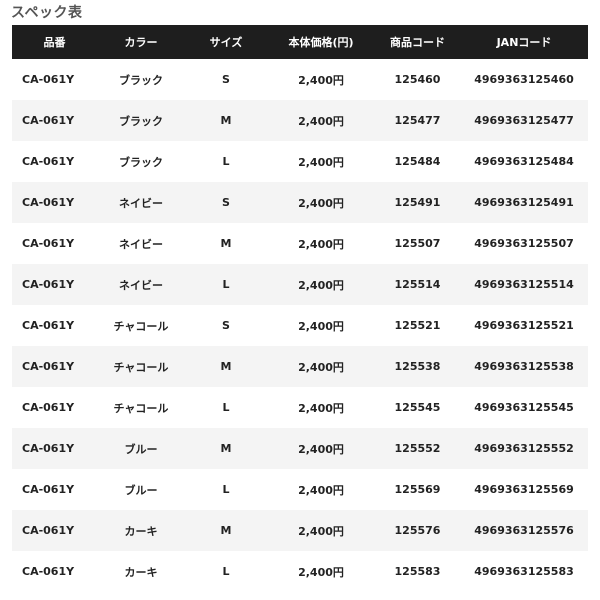  What do you see at coordinates (417, 161) in the screenshot?
I see `product-code-cell: 125484` at bounding box center [417, 161].